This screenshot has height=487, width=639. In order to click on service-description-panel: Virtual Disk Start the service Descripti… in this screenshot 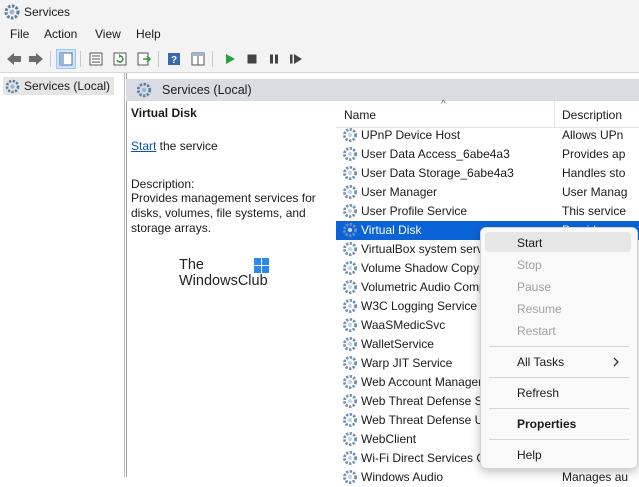, I will do `click(226, 171)`.